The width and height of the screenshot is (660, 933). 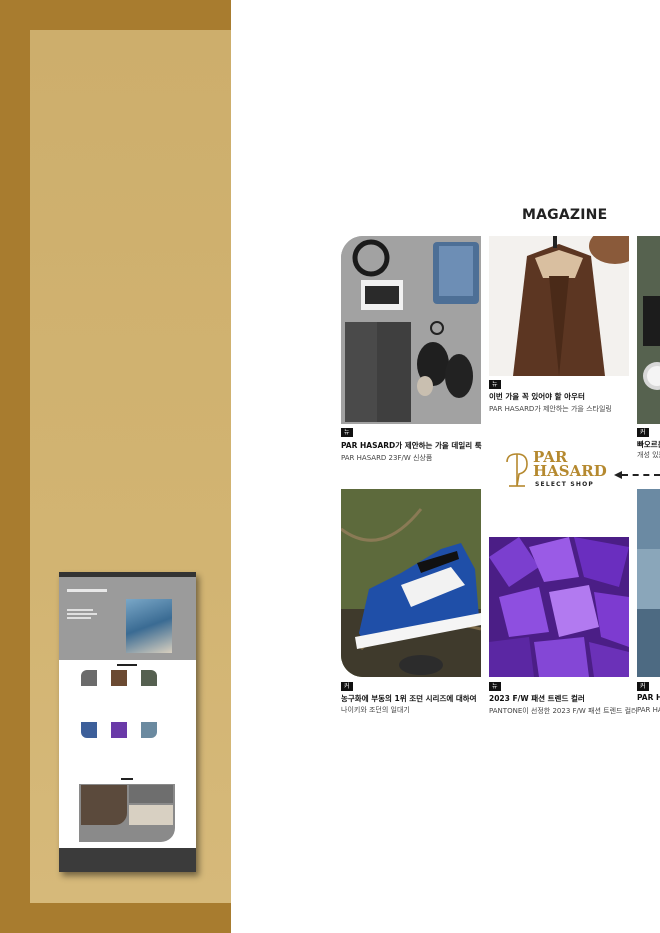 What do you see at coordinates (87, 590) in the screenshot?
I see `preview-hero-title` at bounding box center [87, 590].